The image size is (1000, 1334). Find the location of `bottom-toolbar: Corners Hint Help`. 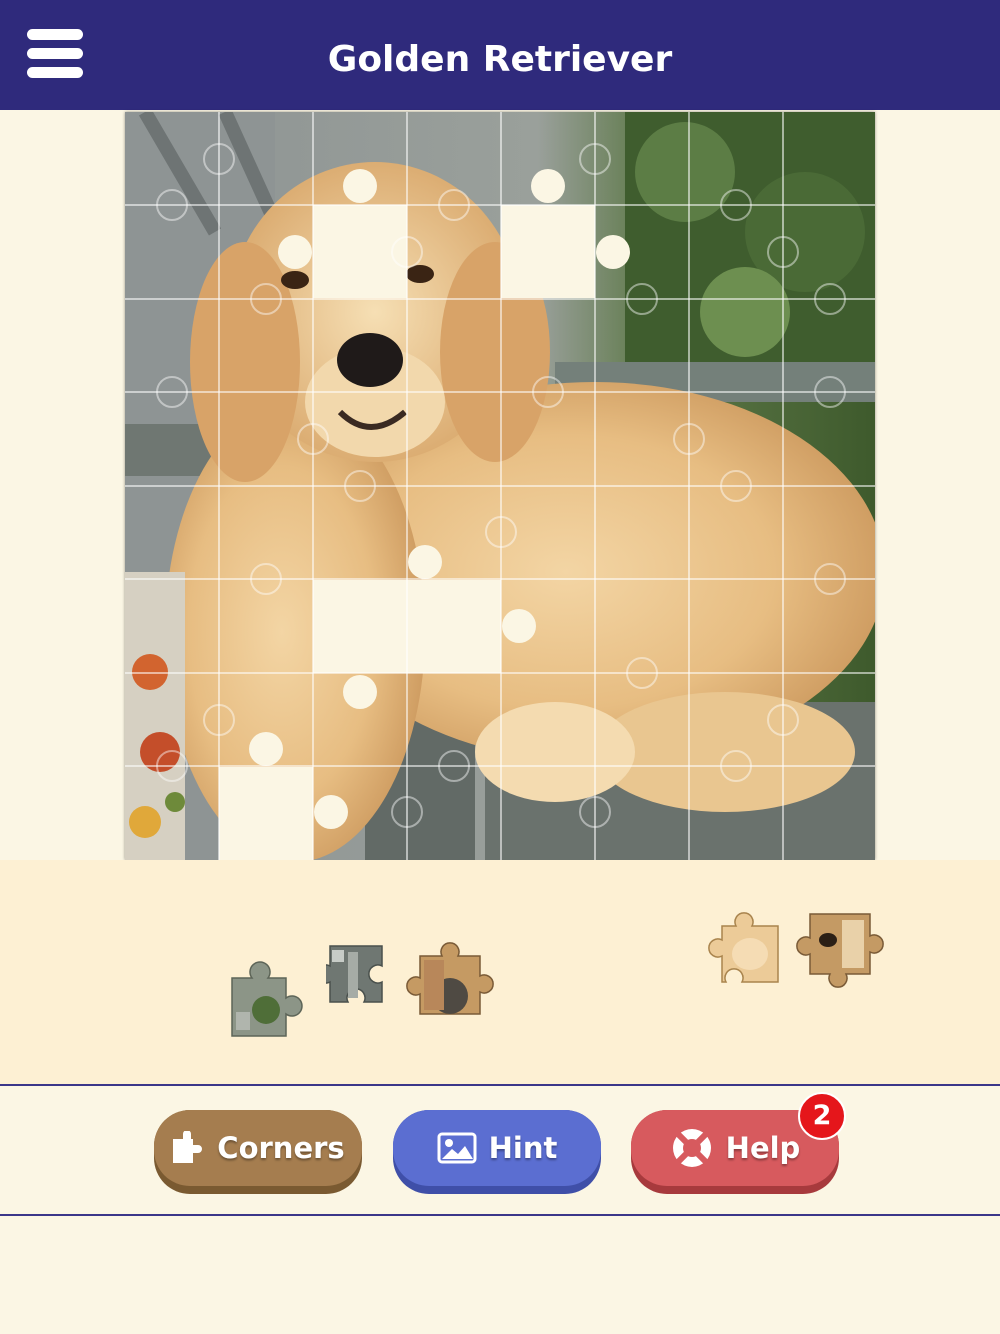

bottom-toolbar: Corners Hint Help is located at coordinates (500, 1151).